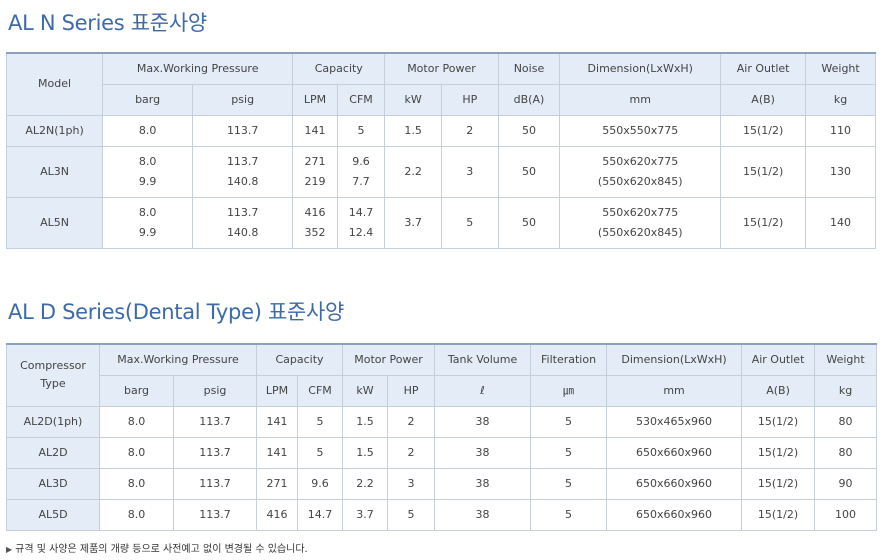 The image size is (896, 560). What do you see at coordinates (53, 483) in the screenshot?
I see `model-cell: AL3D` at bounding box center [53, 483].